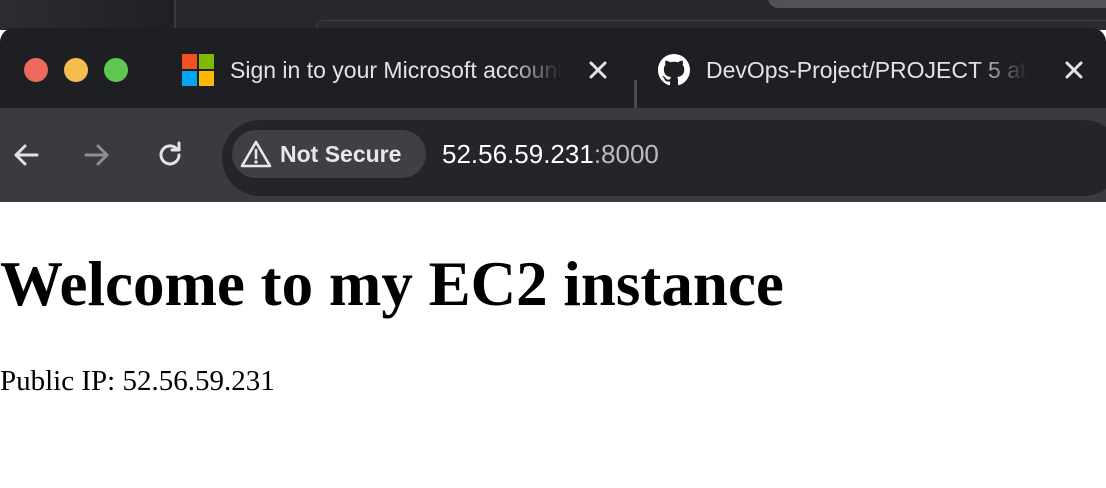  Describe the element at coordinates (341, 154) in the screenshot. I see `security-label: Not Secure` at that location.